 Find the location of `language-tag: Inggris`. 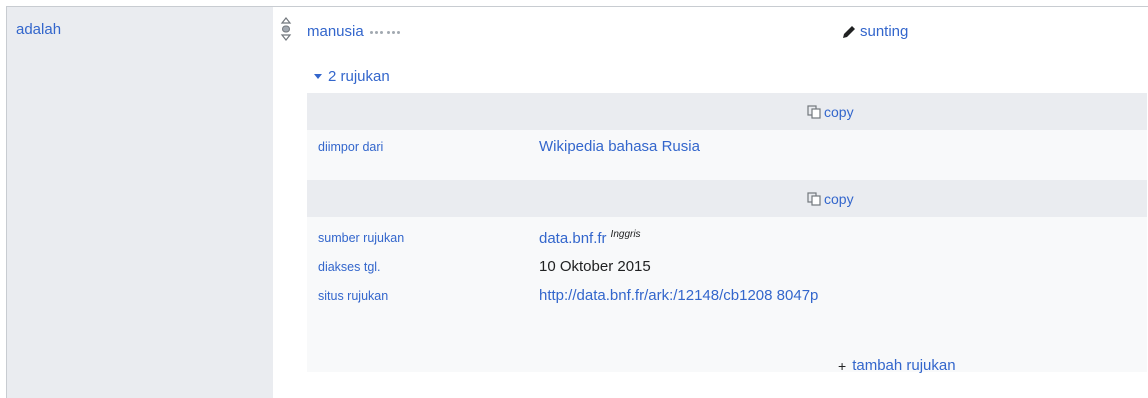

language-tag: Inggris is located at coordinates (625, 234).